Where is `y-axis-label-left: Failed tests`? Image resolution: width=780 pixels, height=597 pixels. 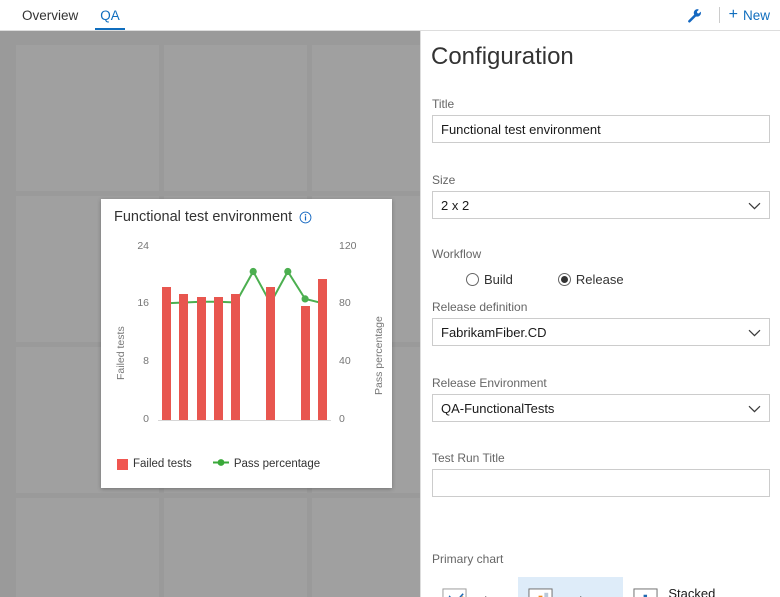
y-axis-label-left: Failed tests is located at coordinates (121, 353).